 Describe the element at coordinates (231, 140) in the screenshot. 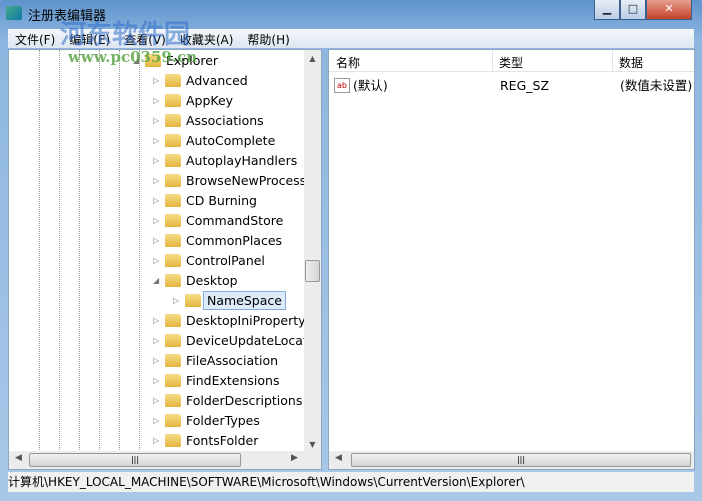

I see `tree-item-label: AutoComplete` at that location.